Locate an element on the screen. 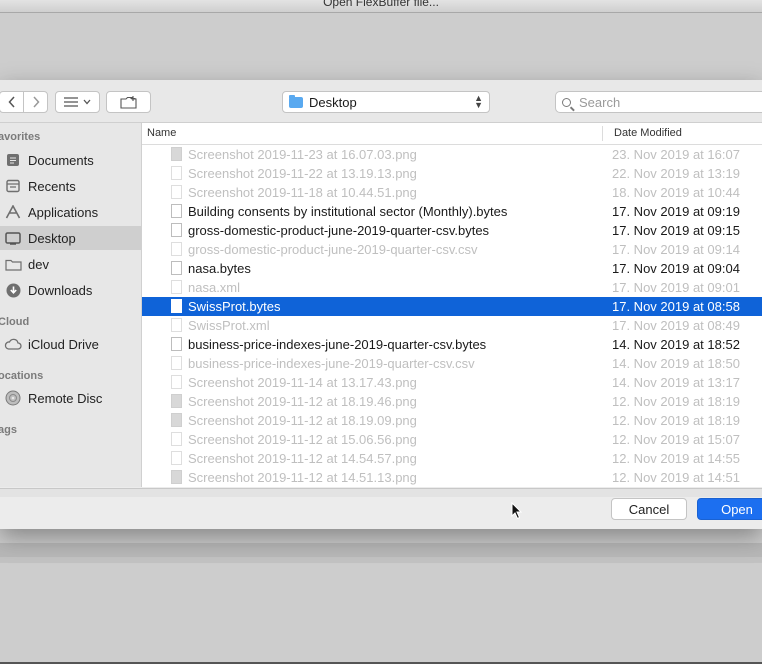  sidebar-item-label: dev is located at coordinates (38, 264).